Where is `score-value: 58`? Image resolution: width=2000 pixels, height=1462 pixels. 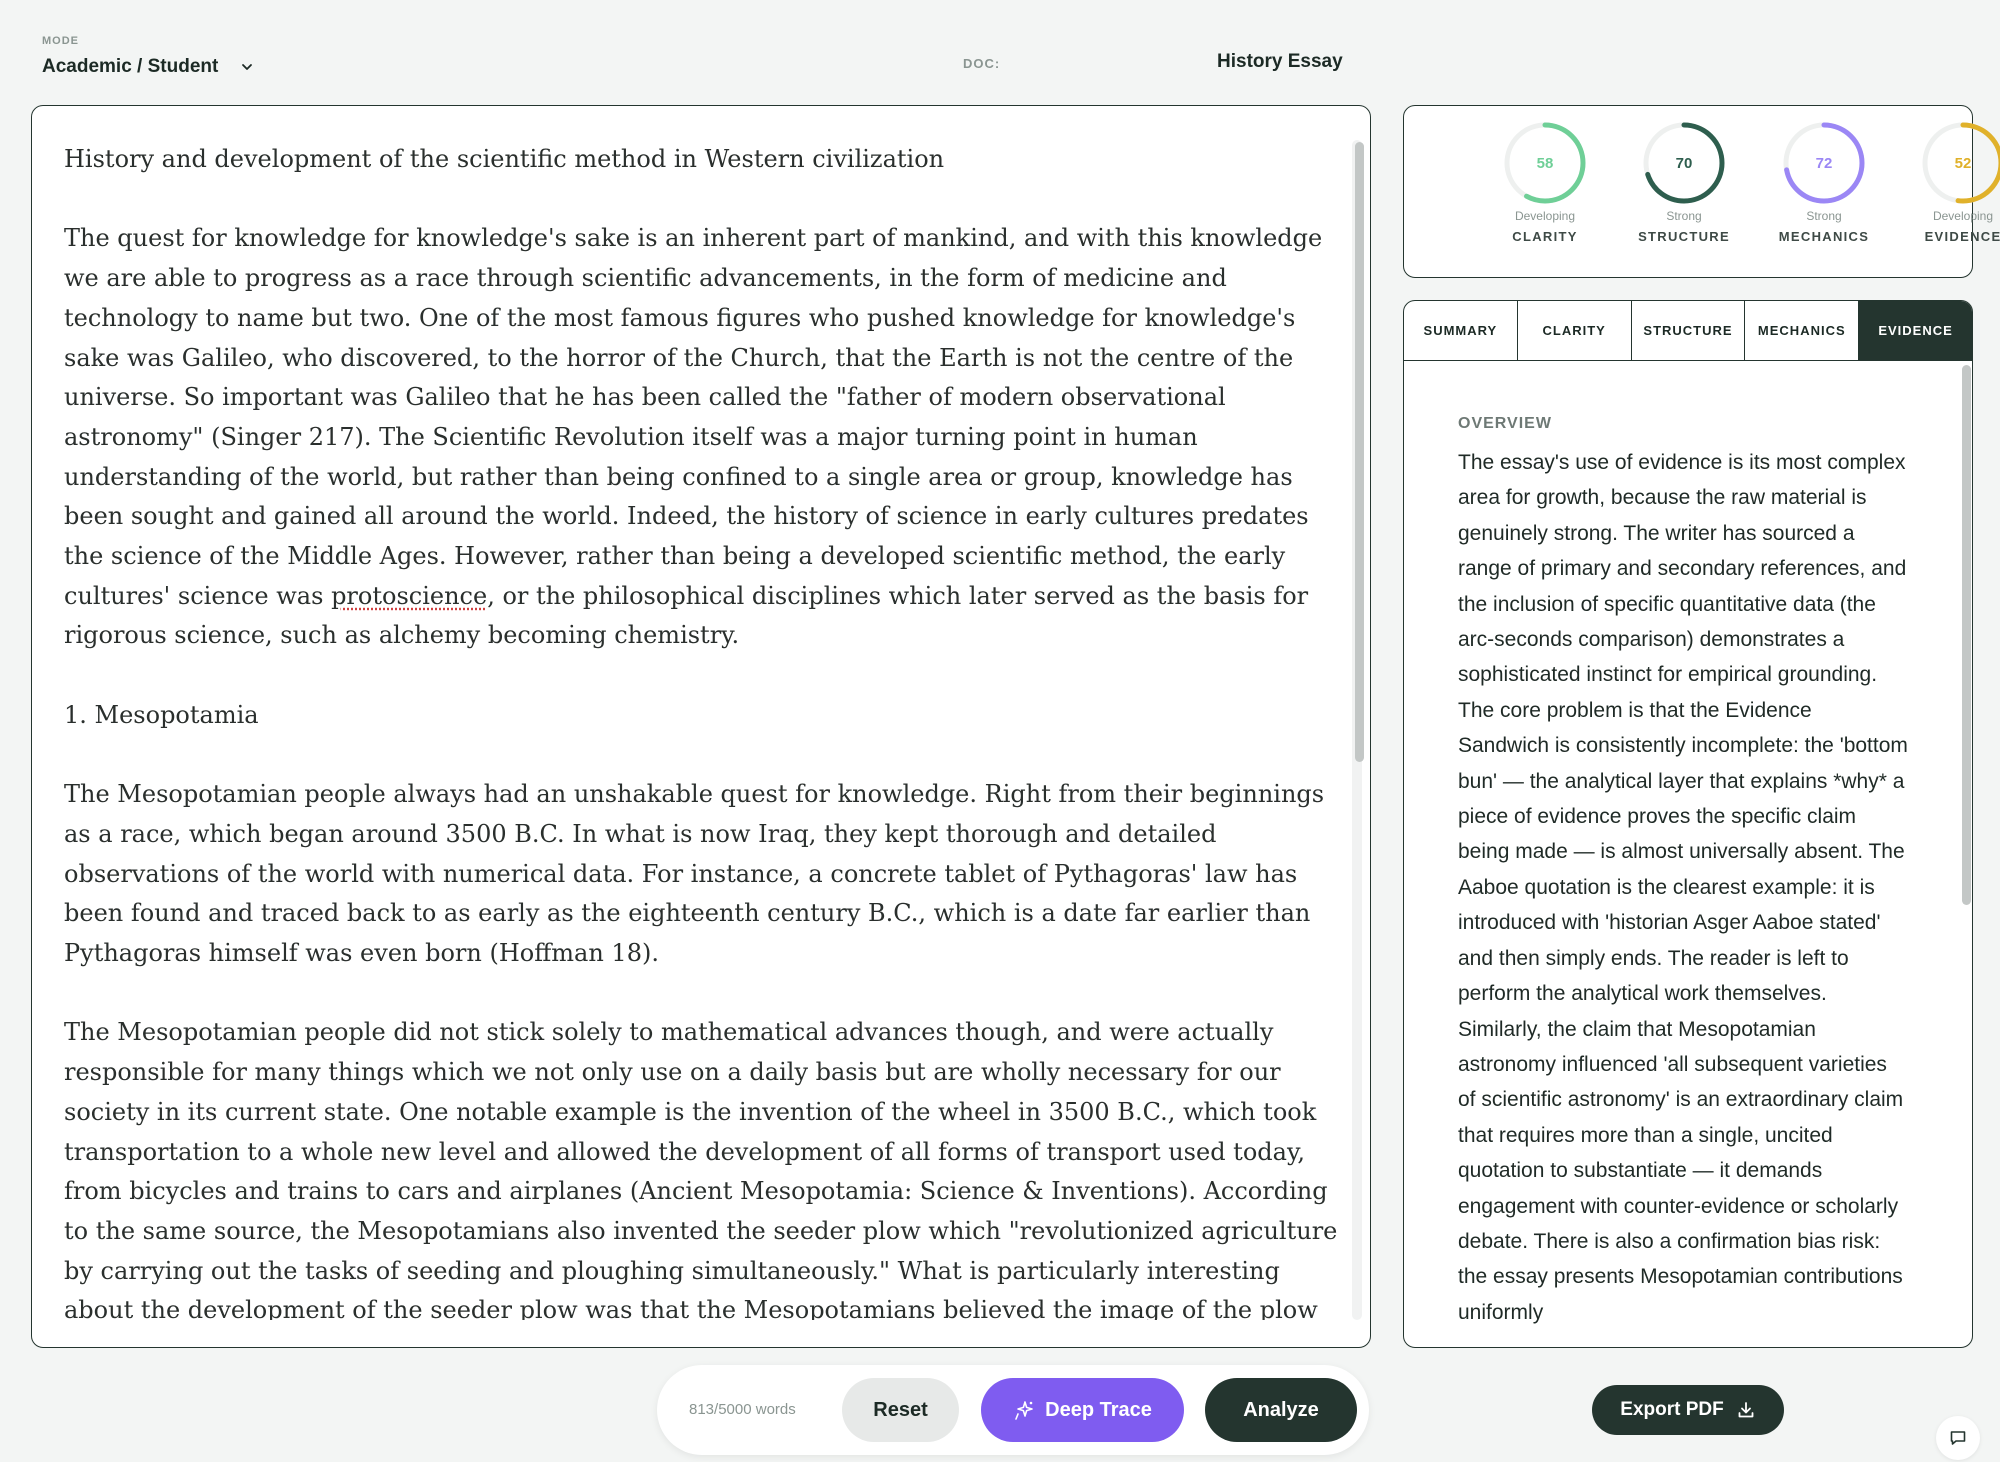 score-value: 58 is located at coordinates (1545, 163).